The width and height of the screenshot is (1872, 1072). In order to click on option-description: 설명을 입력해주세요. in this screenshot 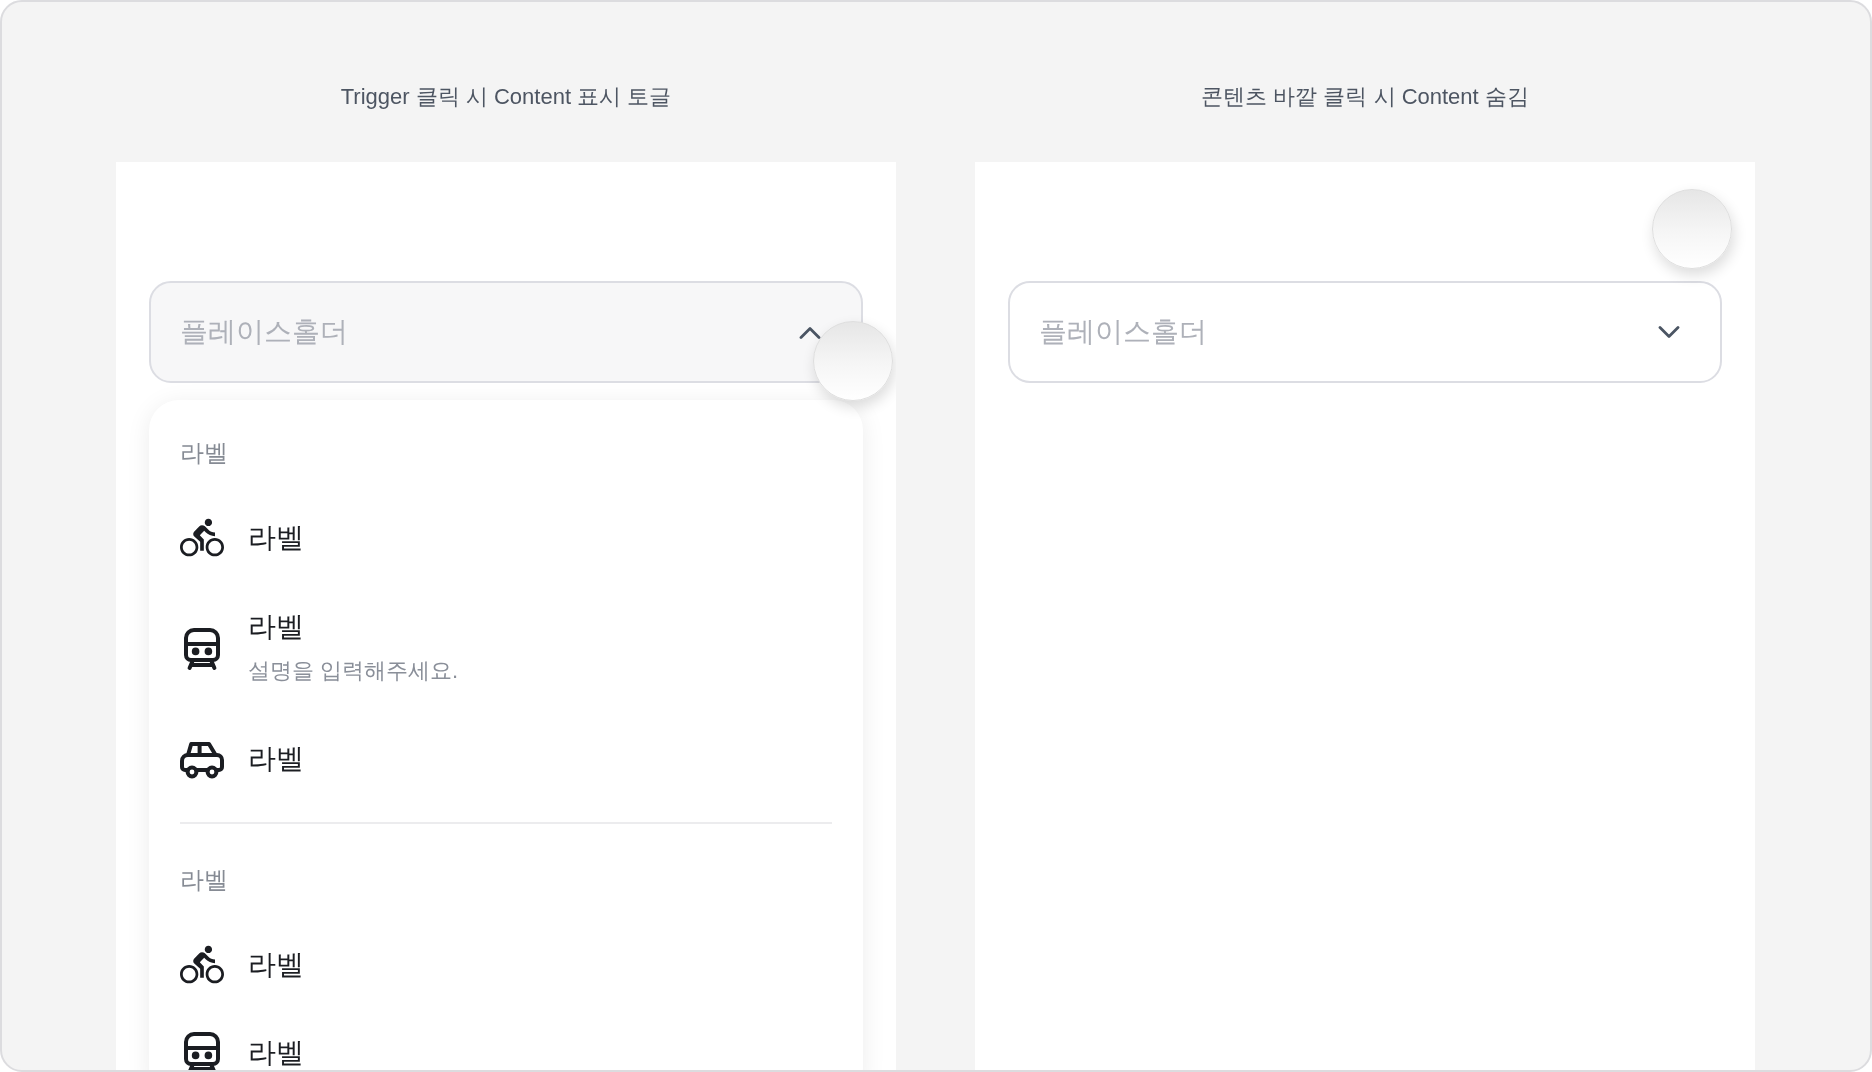, I will do `click(353, 671)`.